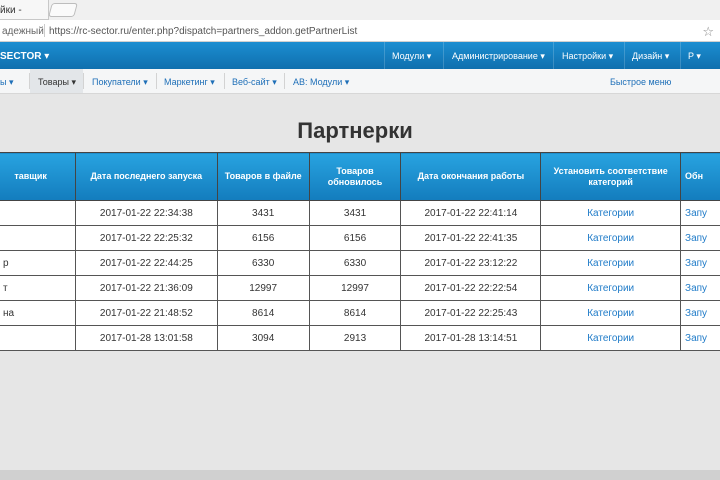 The width and height of the screenshot is (720, 480). What do you see at coordinates (411, 56) in the screenshot?
I see `menu-modules: Модули ▾` at bounding box center [411, 56].